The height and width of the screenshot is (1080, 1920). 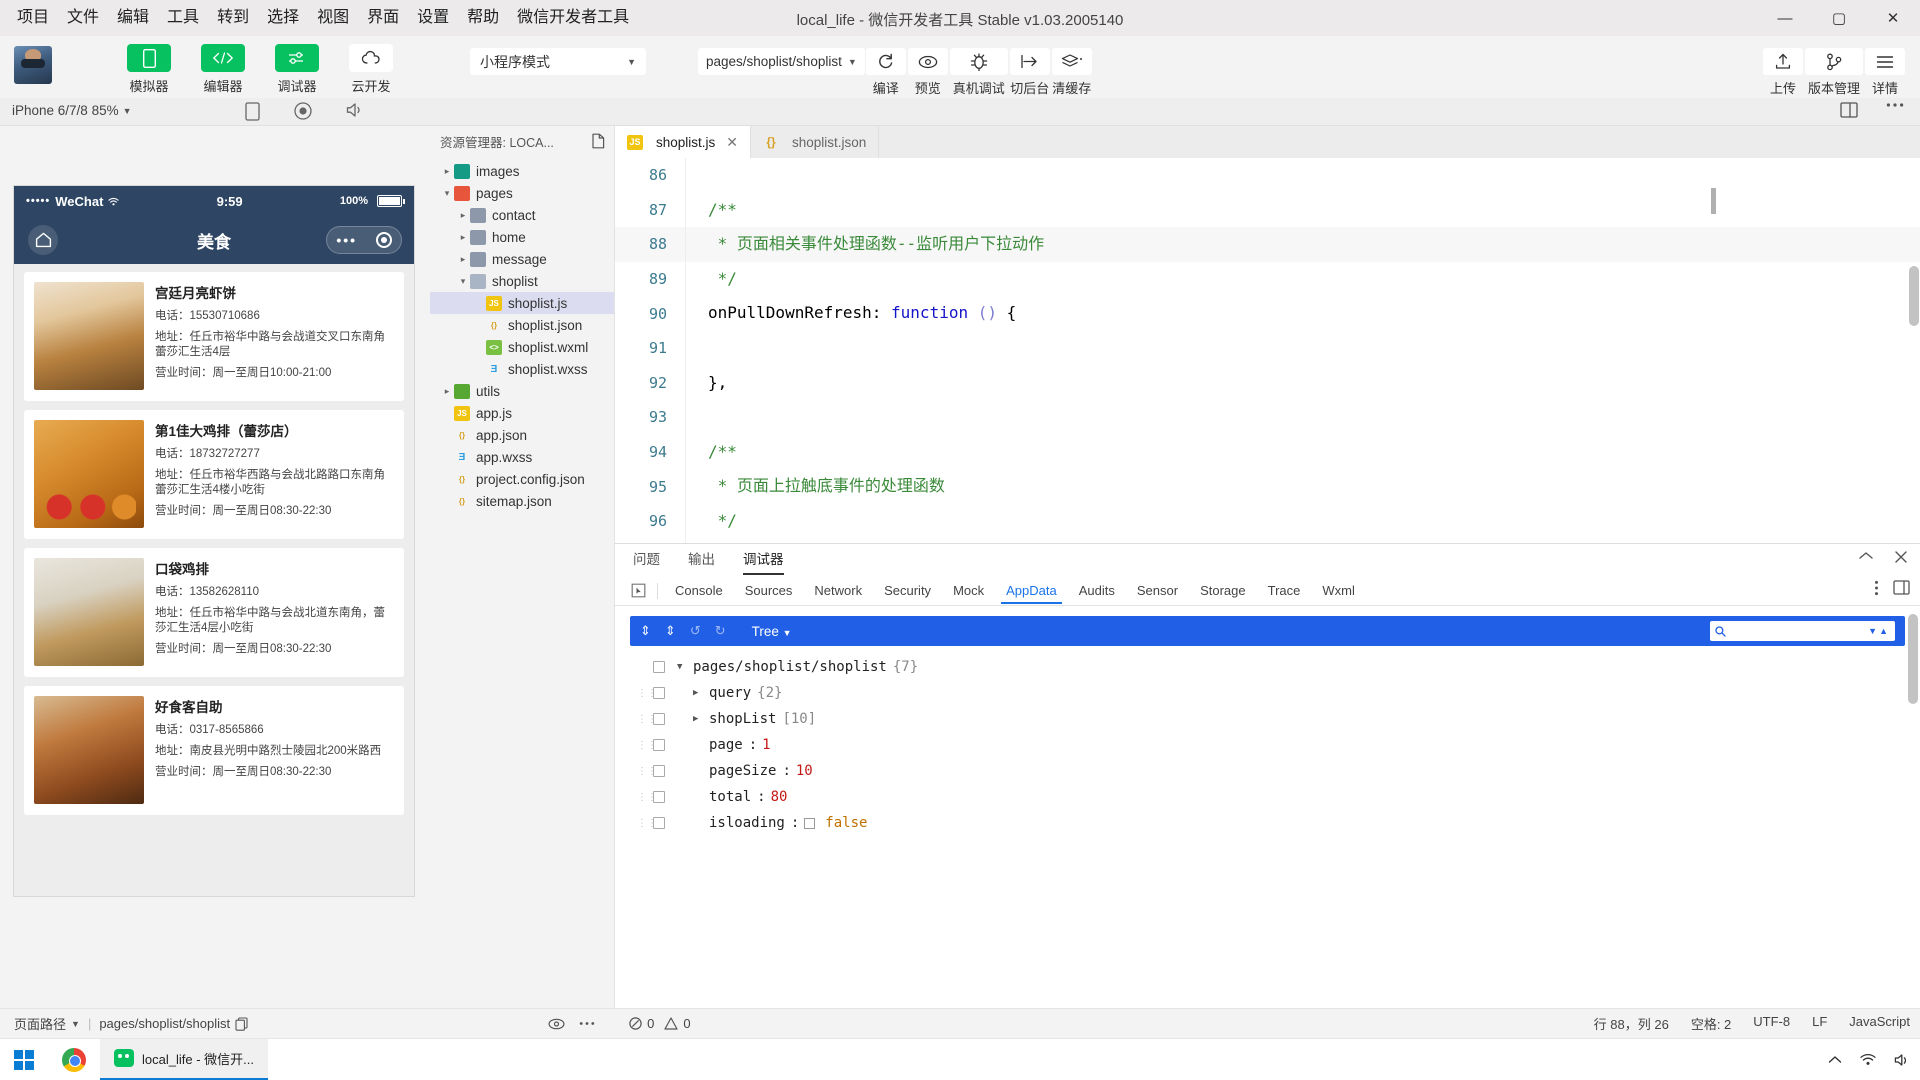 What do you see at coordinates (1901, 557) in the screenshot?
I see `close-icon` at bounding box center [1901, 557].